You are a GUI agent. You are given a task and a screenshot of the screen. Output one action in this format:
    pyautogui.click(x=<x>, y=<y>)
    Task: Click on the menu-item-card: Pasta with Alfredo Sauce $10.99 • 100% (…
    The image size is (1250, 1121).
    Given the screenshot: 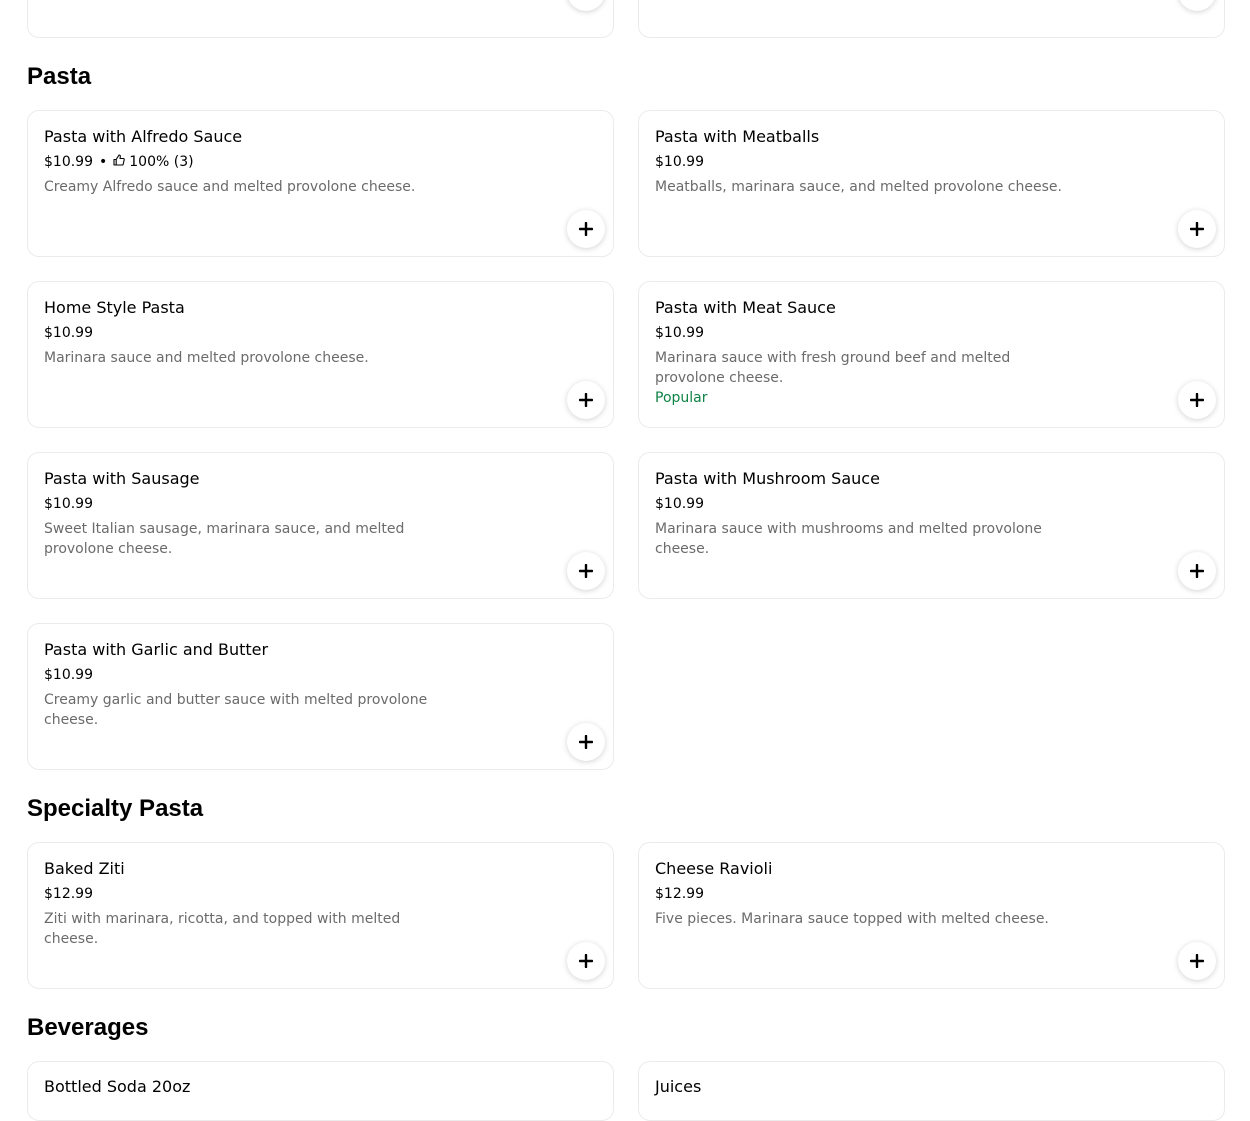 What is the action you would take?
    pyautogui.click(x=320, y=183)
    